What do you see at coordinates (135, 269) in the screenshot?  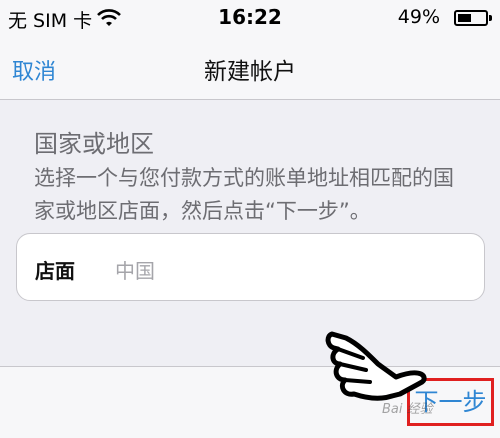 I see `store-value: 中国` at bounding box center [135, 269].